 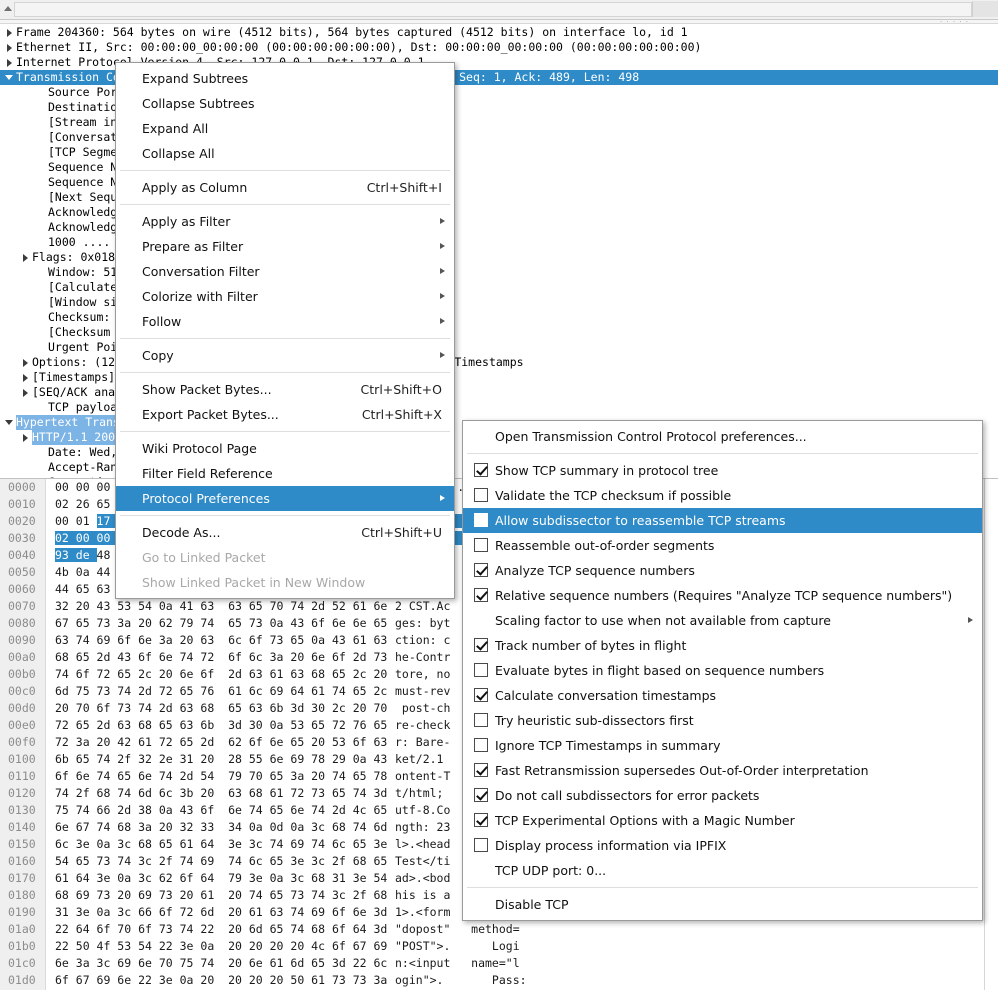 I want to click on menu-item-label: Collapse Subtrees, so click(x=198, y=103).